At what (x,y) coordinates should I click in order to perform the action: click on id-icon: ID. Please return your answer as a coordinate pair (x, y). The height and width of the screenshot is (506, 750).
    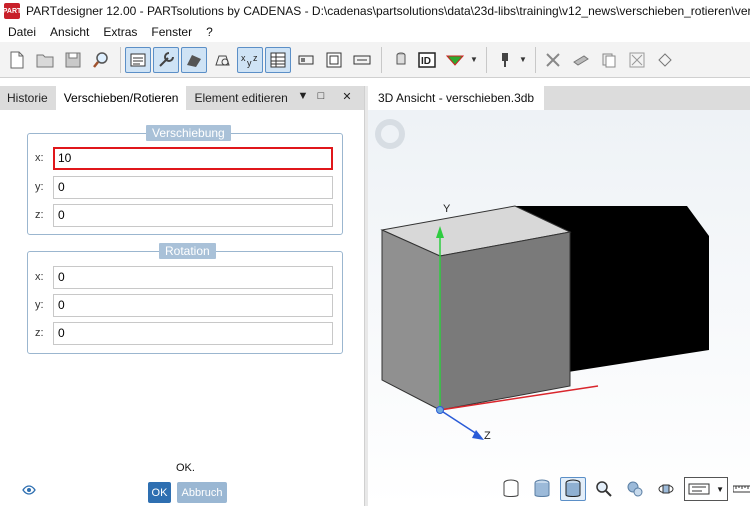
    Looking at the image, I should click on (427, 60).